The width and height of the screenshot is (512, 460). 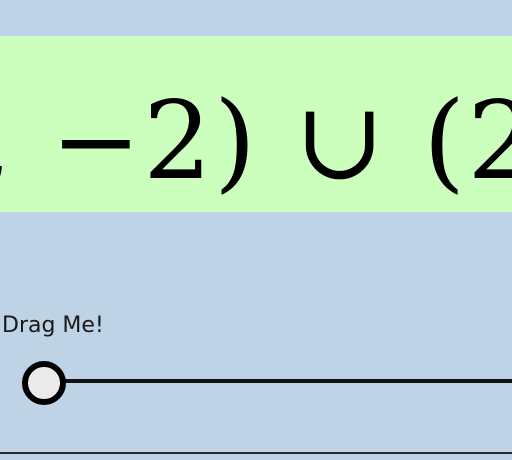 What do you see at coordinates (256, 453) in the screenshot?
I see `bottom-divider` at bounding box center [256, 453].